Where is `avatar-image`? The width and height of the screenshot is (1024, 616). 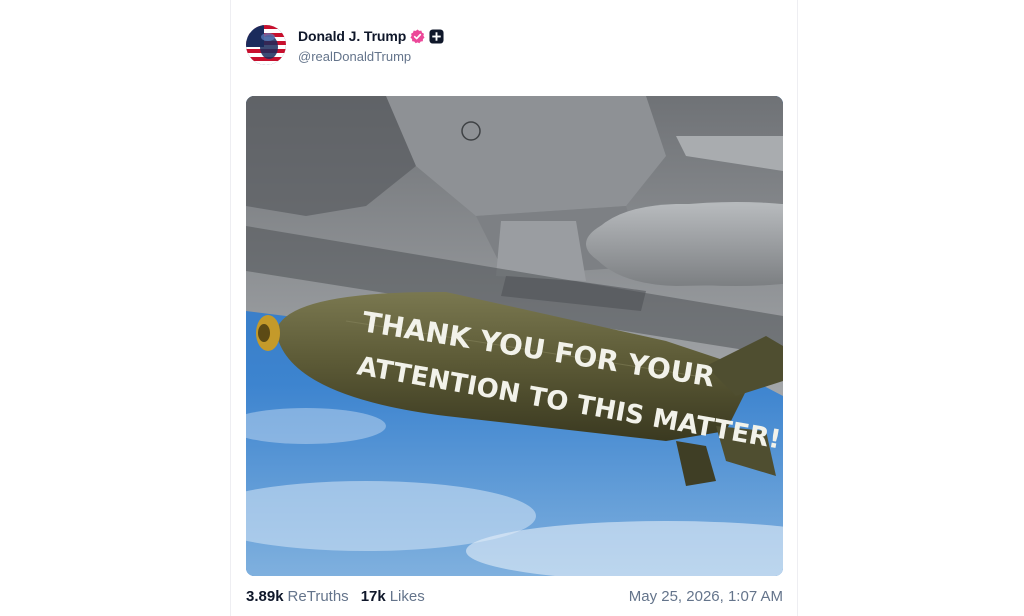
avatar-image is located at coordinates (266, 45).